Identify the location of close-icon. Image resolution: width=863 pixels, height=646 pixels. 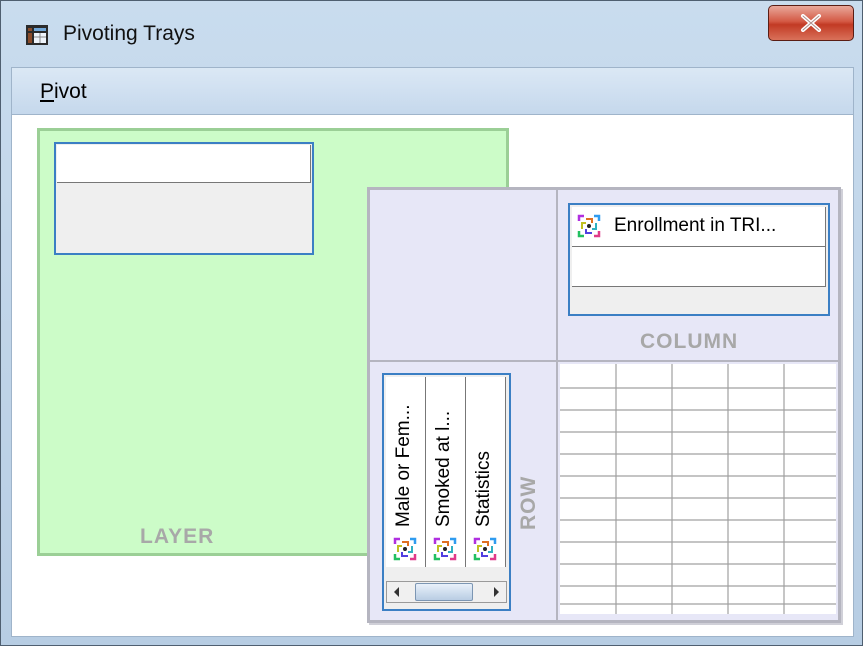
(811, 23).